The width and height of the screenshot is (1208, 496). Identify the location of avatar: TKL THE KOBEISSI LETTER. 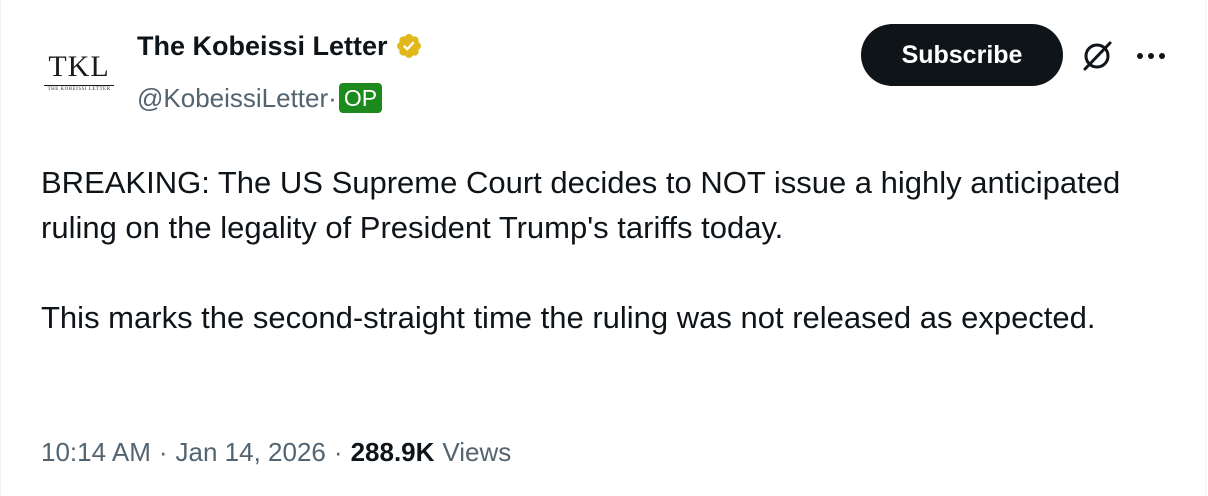
(79, 70).